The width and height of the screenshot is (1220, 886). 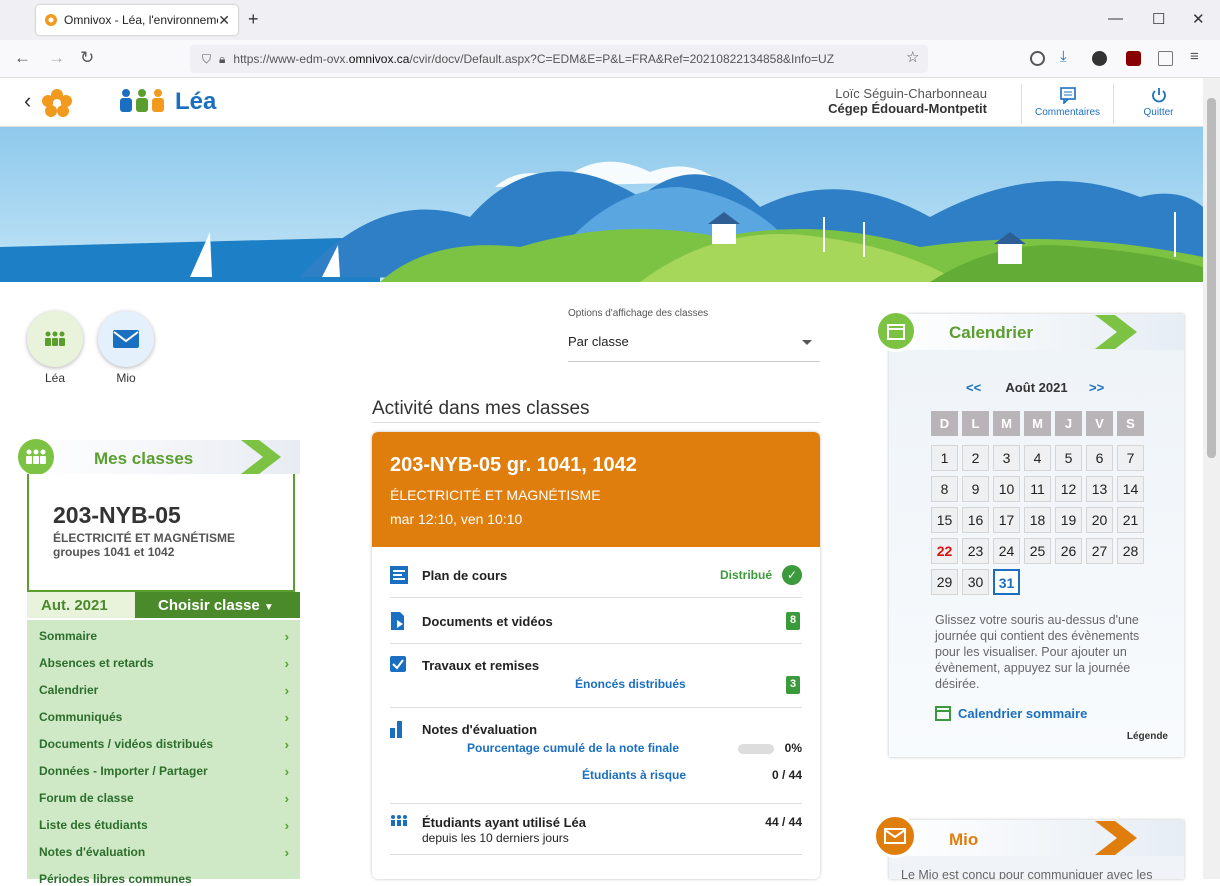 What do you see at coordinates (1068, 489) in the screenshot?
I see `calendar-day-12: 12` at bounding box center [1068, 489].